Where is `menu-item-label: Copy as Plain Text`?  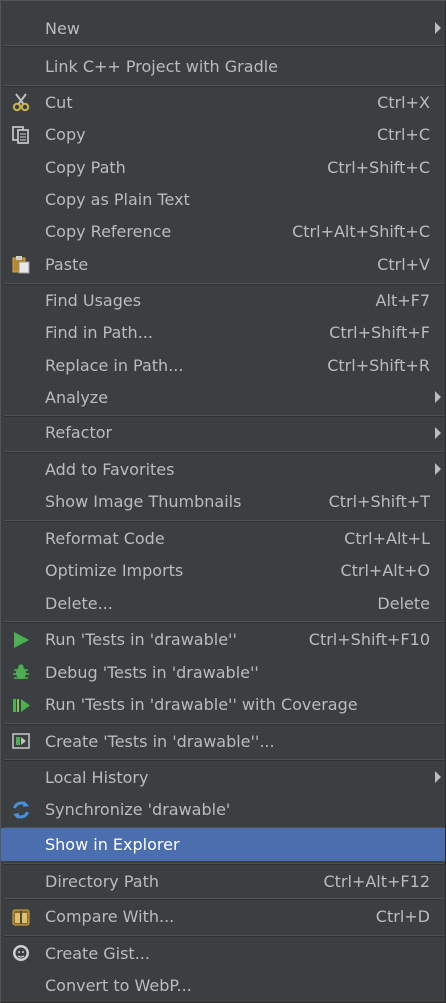 menu-item-label: Copy as Plain Text is located at coordinates (117, 199).